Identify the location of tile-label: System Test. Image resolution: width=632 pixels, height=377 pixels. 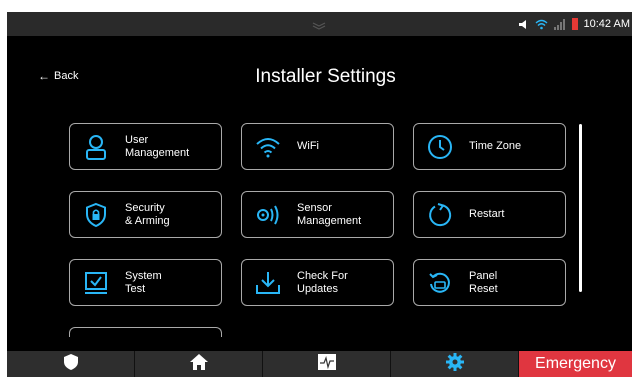
(143, 282).